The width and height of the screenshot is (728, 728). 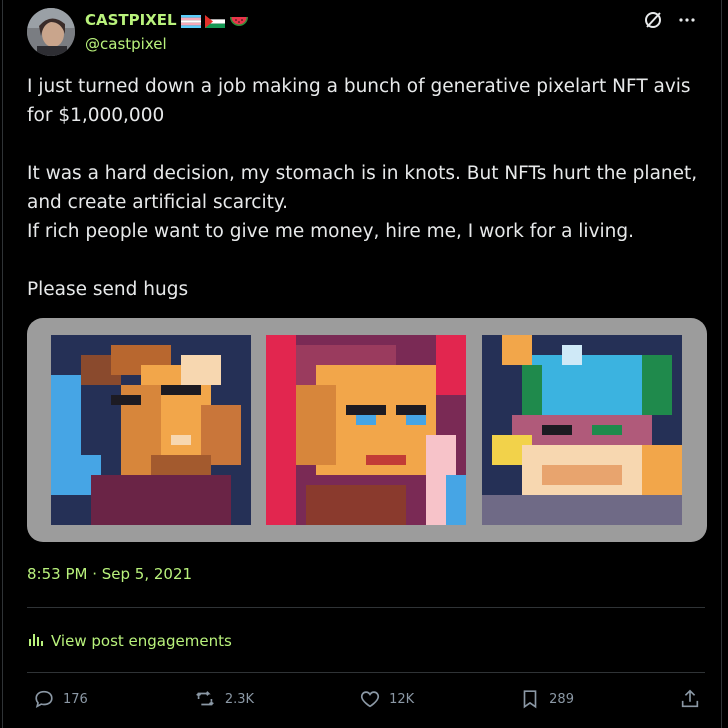 What do you see at coordinates (126, 44) in the screenshot?
I see `handle: @castpixel` at bounding box center [126, 44].